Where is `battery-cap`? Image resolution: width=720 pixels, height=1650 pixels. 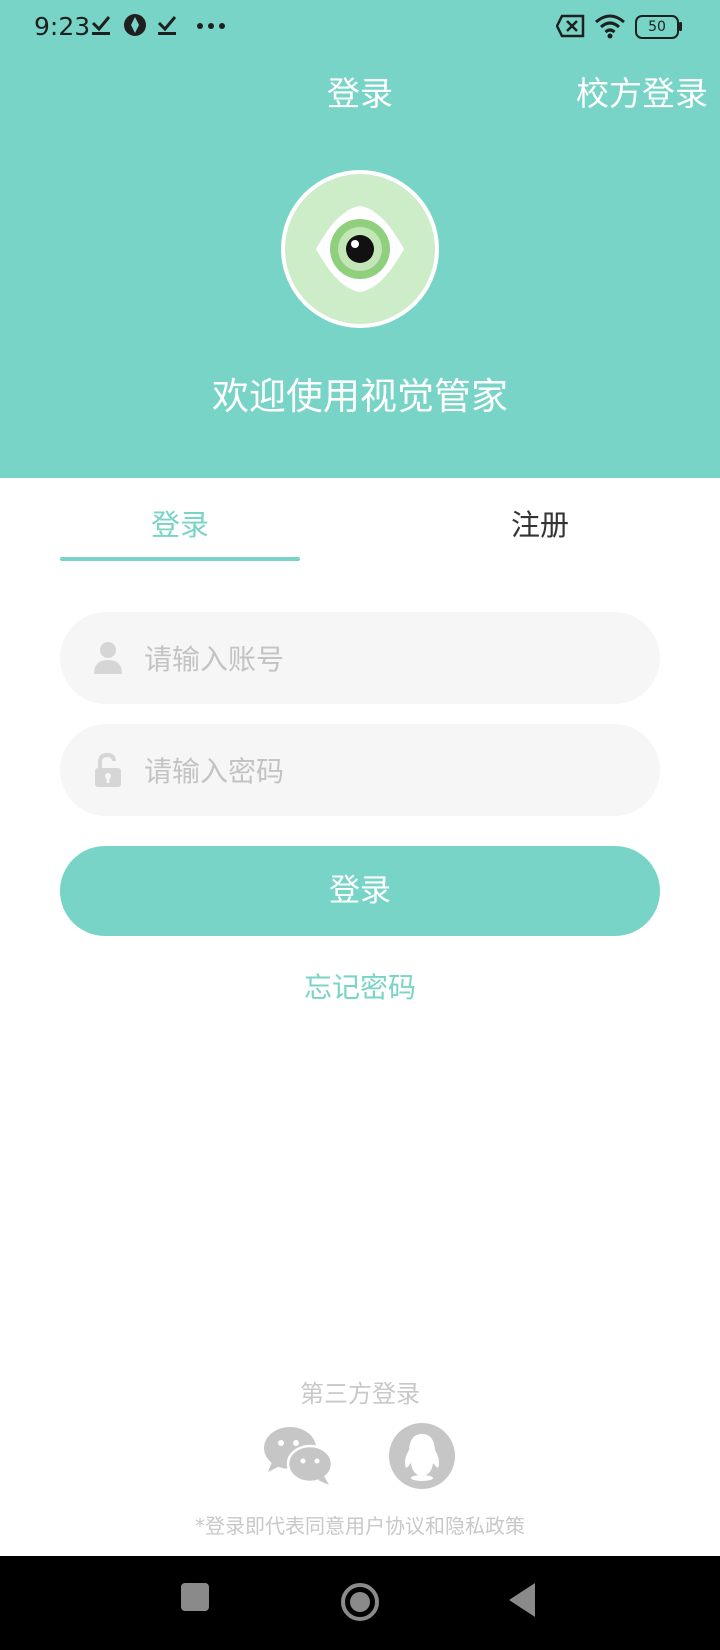
battery-cap is located at coordinates (680, 26).